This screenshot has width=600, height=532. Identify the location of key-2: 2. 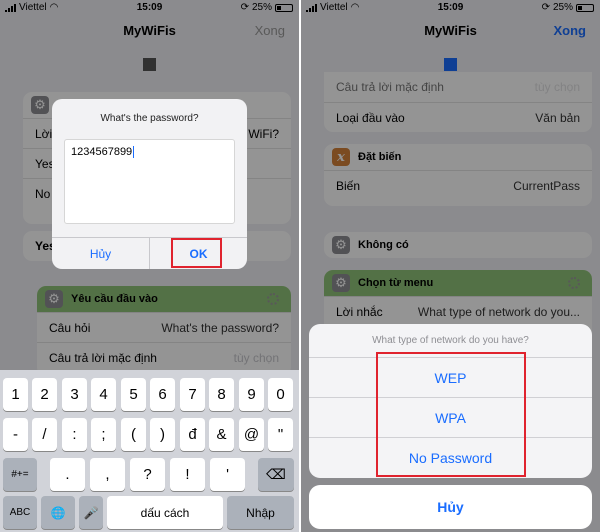
(44, 394).